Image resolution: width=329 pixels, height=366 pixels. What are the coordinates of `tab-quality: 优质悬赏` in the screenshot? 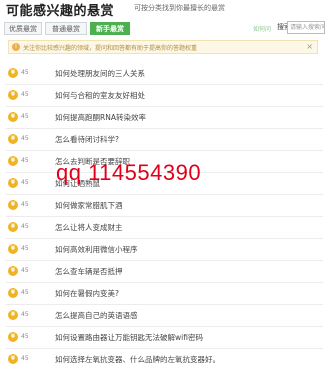 It's located at (23, 28).